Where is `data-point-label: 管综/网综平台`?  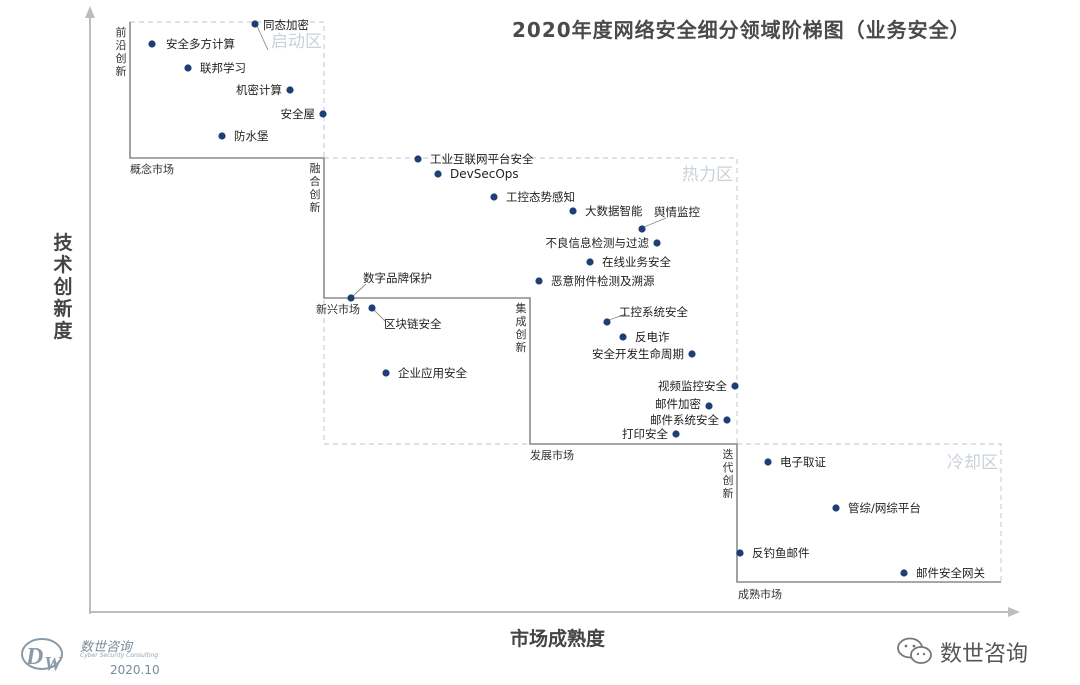 data-point-label: 管综/网综平台 is located at coordinates (884, 508).